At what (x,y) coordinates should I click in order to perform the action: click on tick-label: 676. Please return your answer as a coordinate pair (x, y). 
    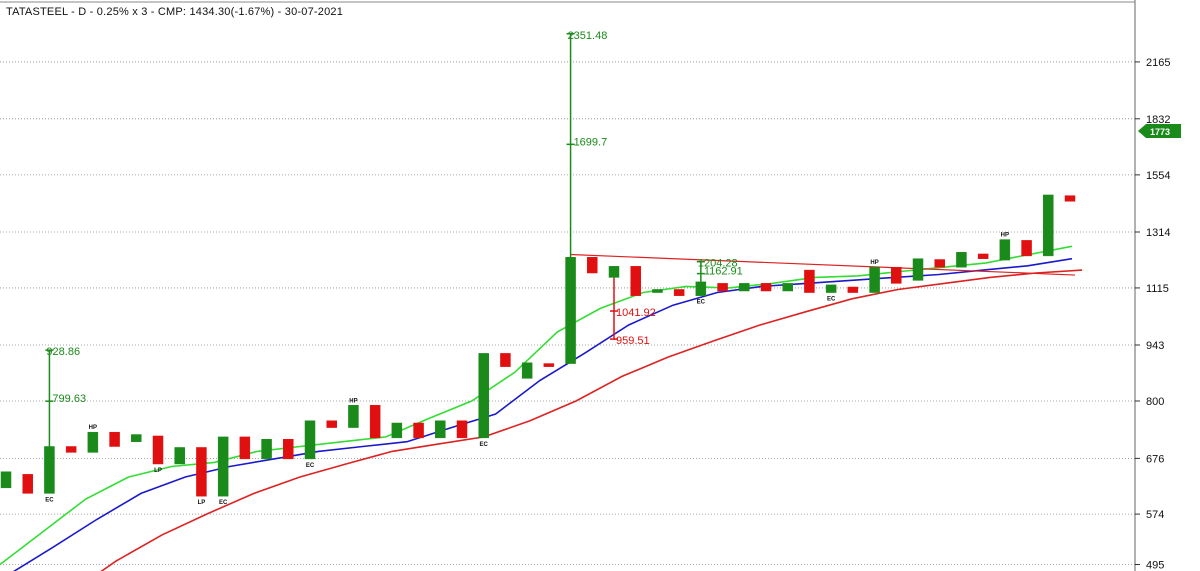
    Looking at the image, I should click on (1155, 459).